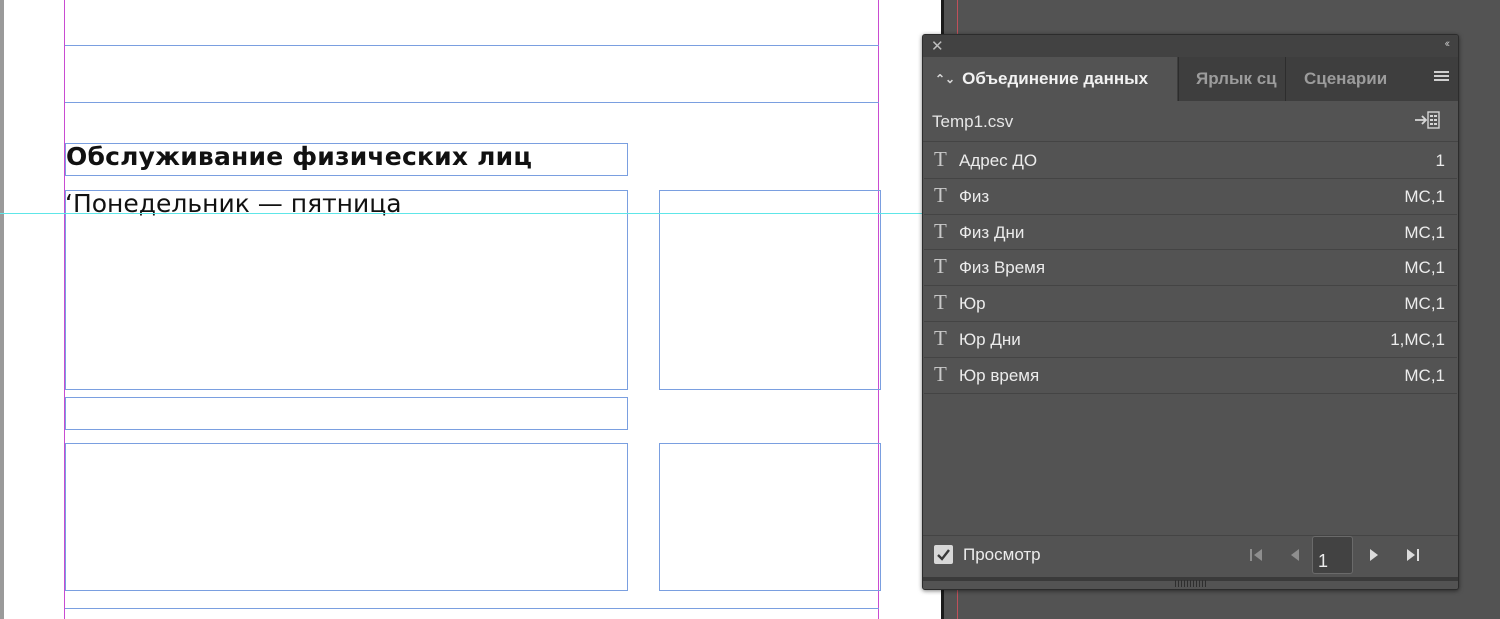  What do you see at coordinates (1002, 554) in the screenshot?
I see `preview-label: Просмотр` at bounding box center [1002, 554].